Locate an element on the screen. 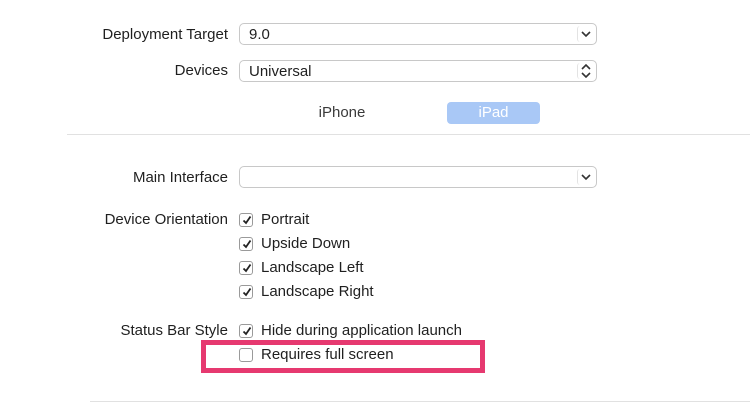 This screenshot has width=750, height=413. landscape-right-checkbox is located at coordinates (246, 292).